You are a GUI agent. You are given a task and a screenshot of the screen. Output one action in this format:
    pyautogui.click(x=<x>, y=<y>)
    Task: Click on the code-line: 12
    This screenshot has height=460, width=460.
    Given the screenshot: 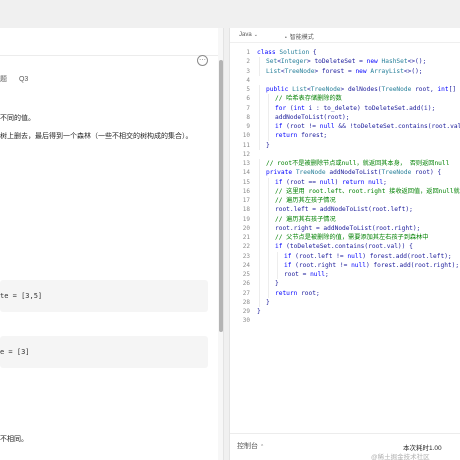 What is the action you would take?
    pyautogui.click(x=345, y=154)
    